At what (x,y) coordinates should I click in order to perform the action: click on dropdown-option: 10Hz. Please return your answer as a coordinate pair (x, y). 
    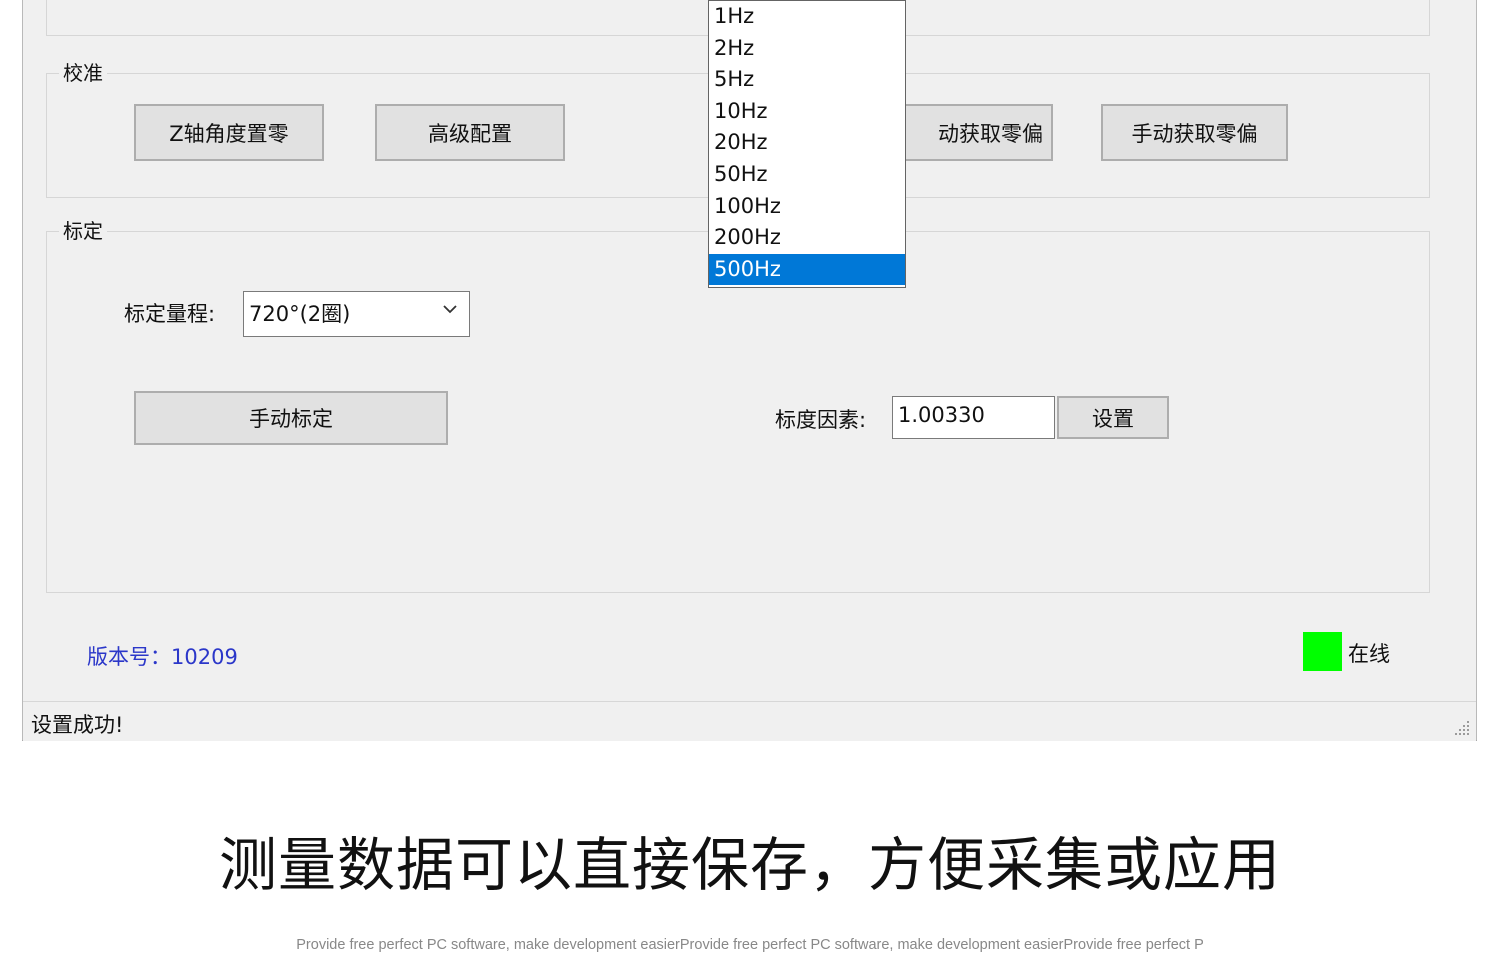
    Looking at the image, I should click on (807, 112).